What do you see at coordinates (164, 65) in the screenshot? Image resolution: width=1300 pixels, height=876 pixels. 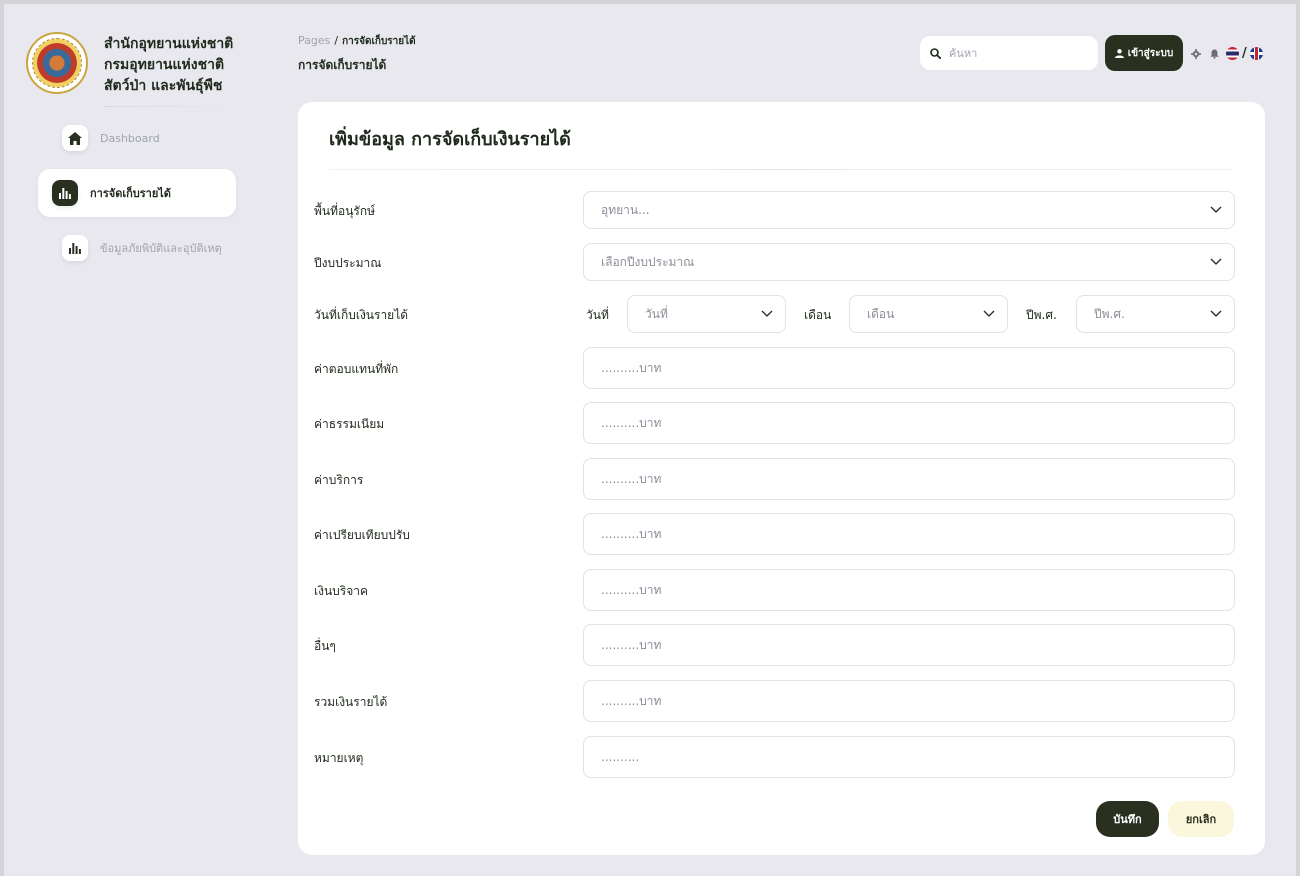 I see `brand-line-2: กรมอุทยานแห่งชาติ` at bounding box center [164, 65].